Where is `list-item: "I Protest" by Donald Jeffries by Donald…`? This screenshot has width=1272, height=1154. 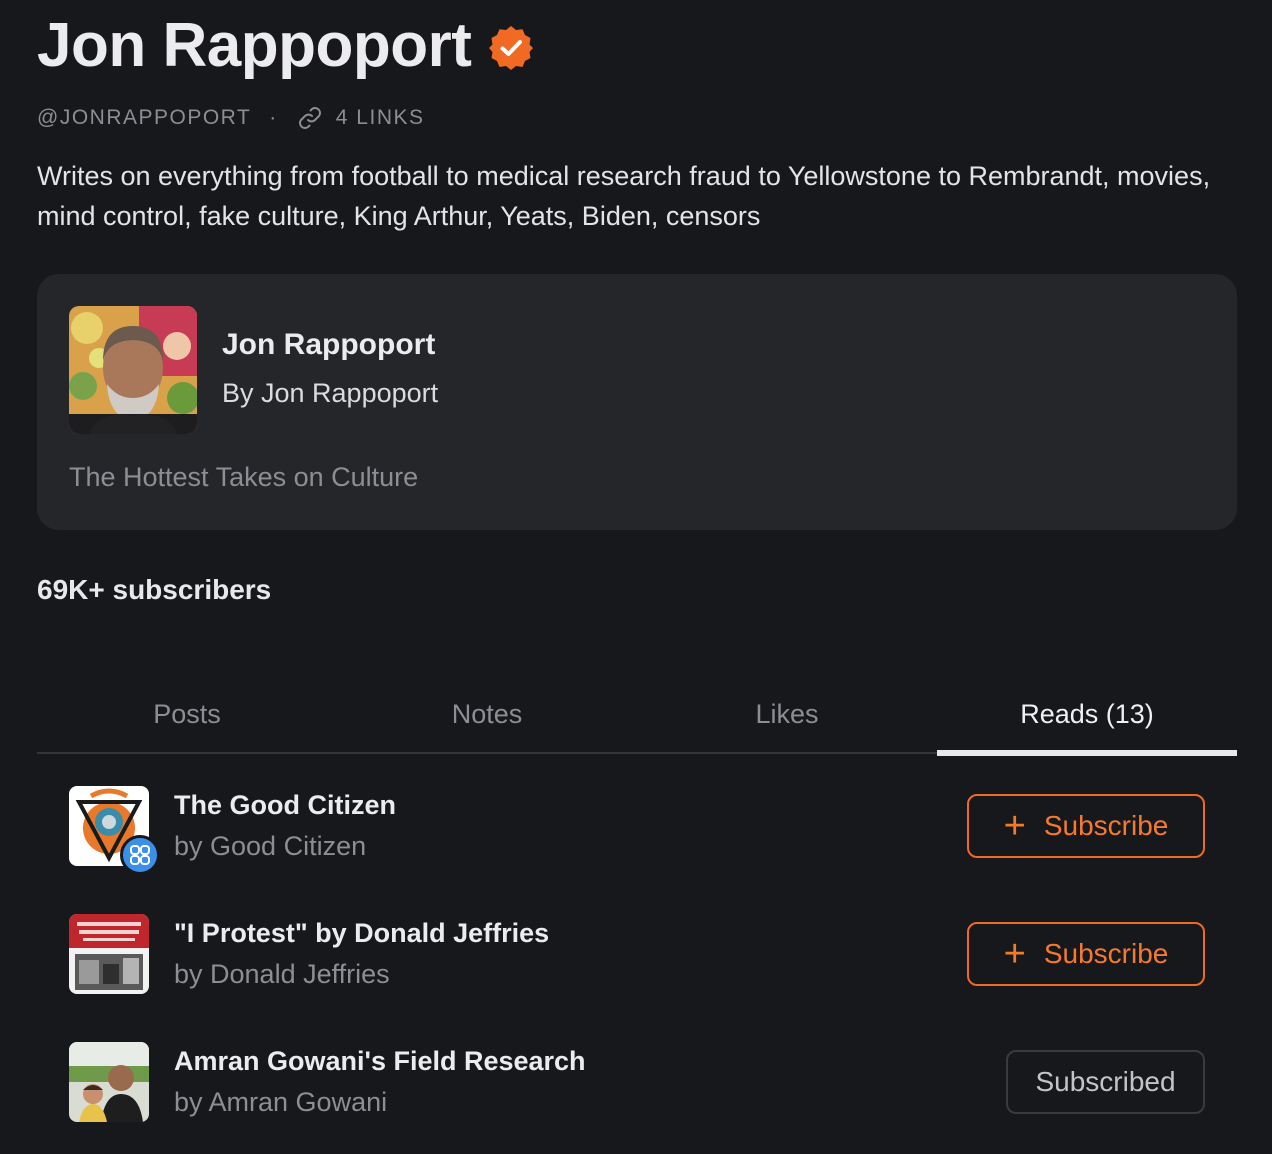
list-item: "I Protest" by Donald Jeffries by Donald… is located at coordinates (637, 955).